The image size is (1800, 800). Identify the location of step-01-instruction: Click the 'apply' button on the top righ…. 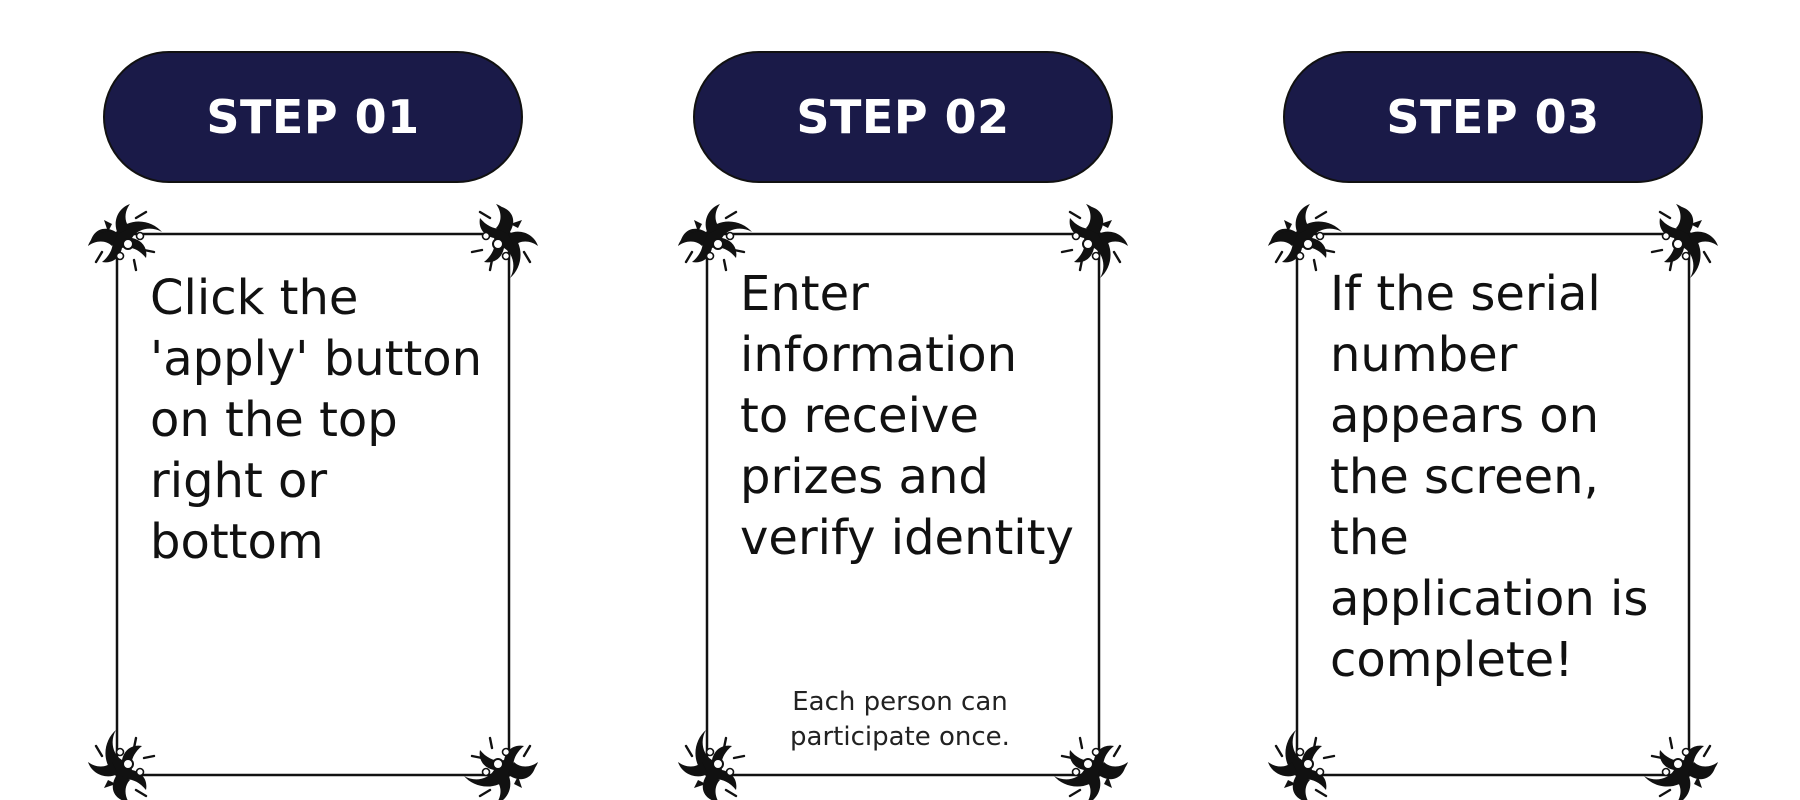
(316, 420).